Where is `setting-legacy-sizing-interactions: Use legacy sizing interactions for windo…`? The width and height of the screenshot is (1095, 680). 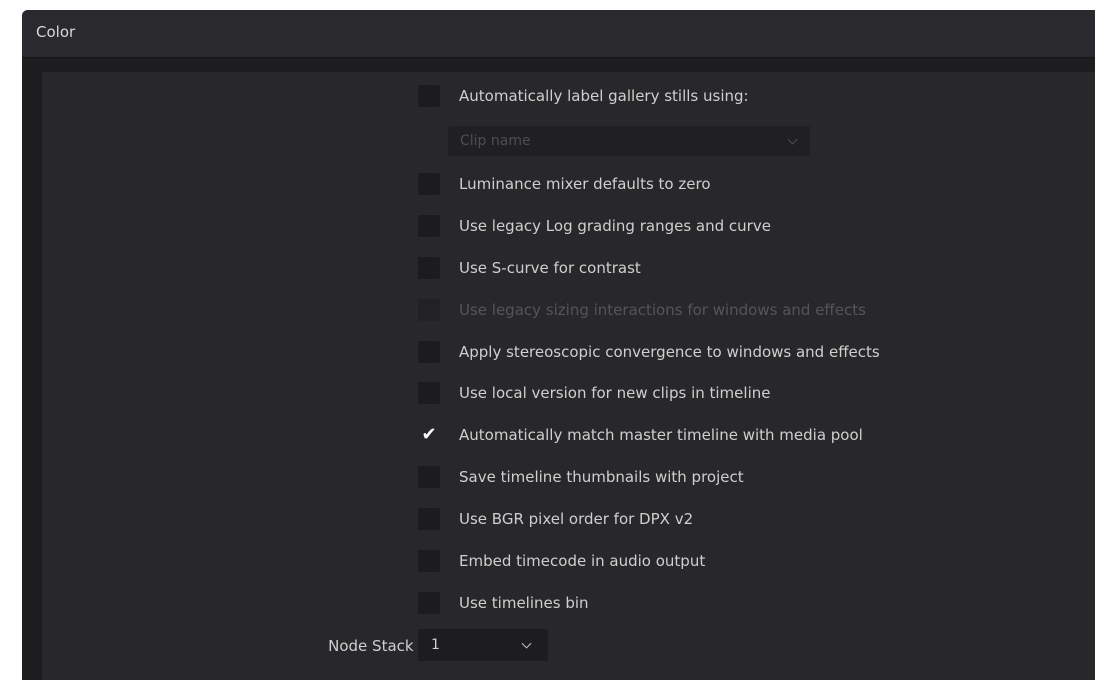
setting-legacy-sizing-interactions: Use legacy sizing interactions for windo… is located at coordinates (642, 310).